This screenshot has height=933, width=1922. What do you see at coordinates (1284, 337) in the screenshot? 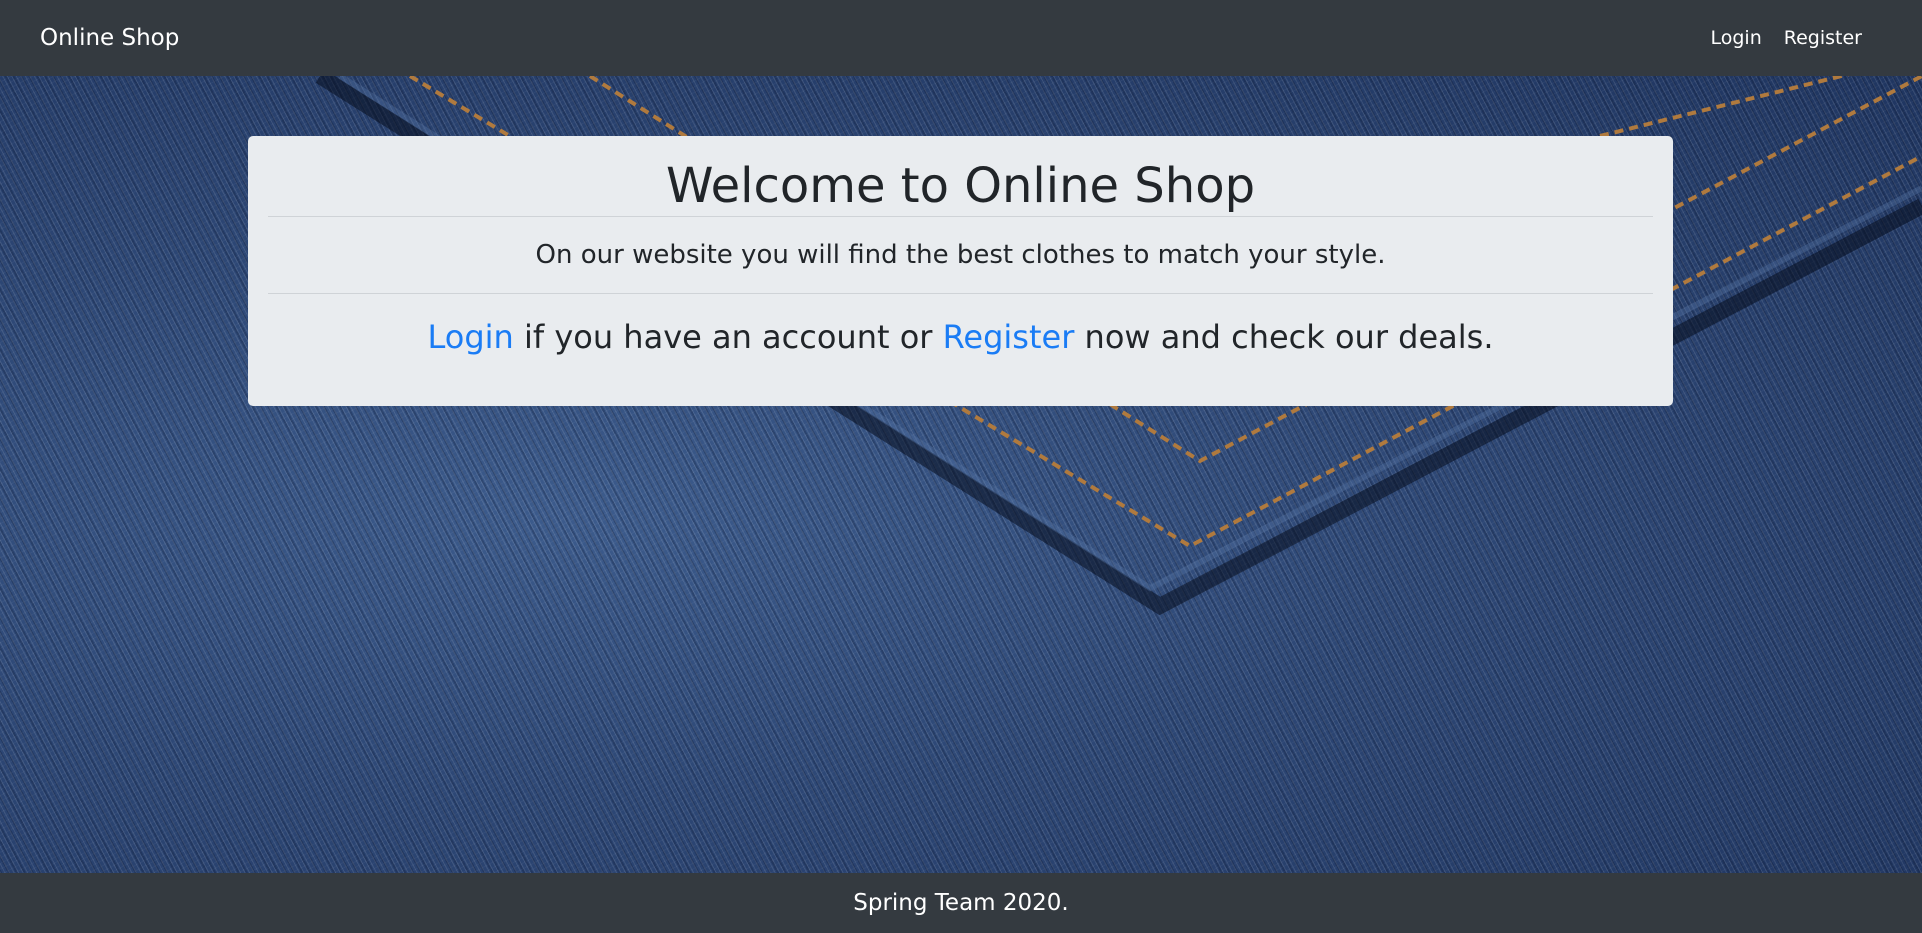
I see `cta-text-end: now and check our deals.` at bounding box center [1284, 337].